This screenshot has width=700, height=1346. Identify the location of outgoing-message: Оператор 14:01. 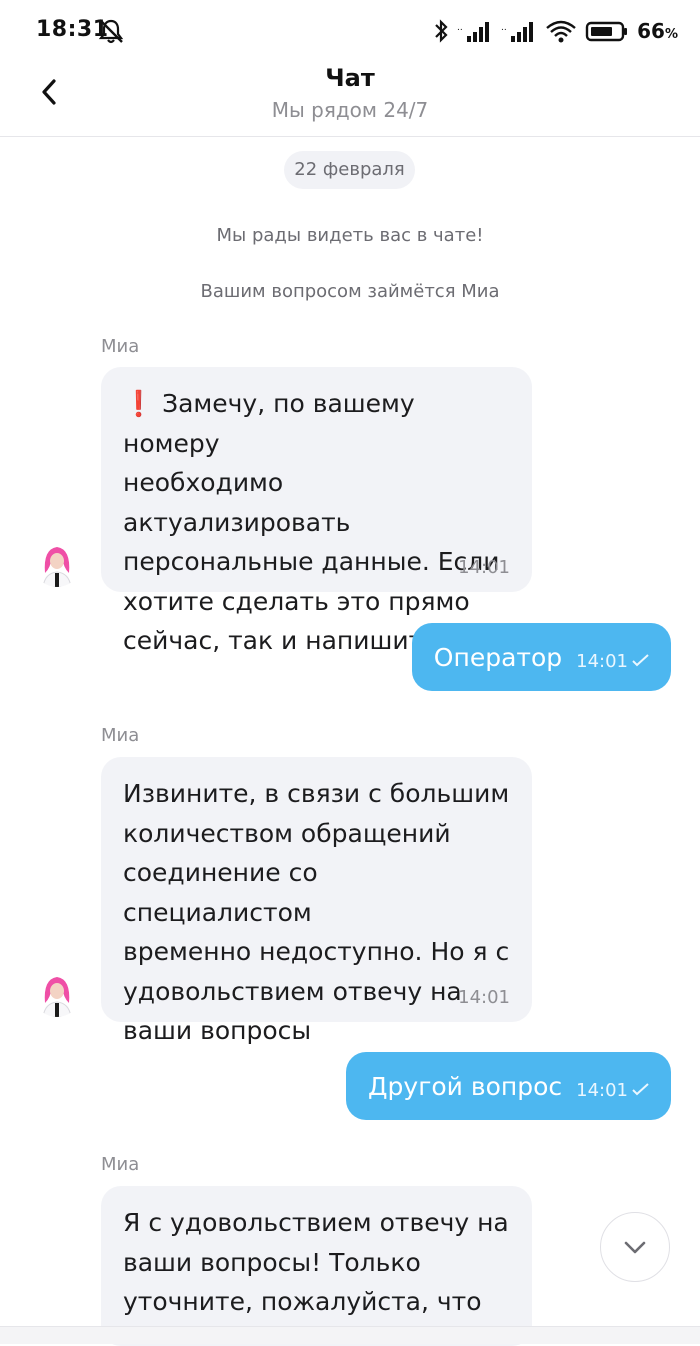
(541, 657).